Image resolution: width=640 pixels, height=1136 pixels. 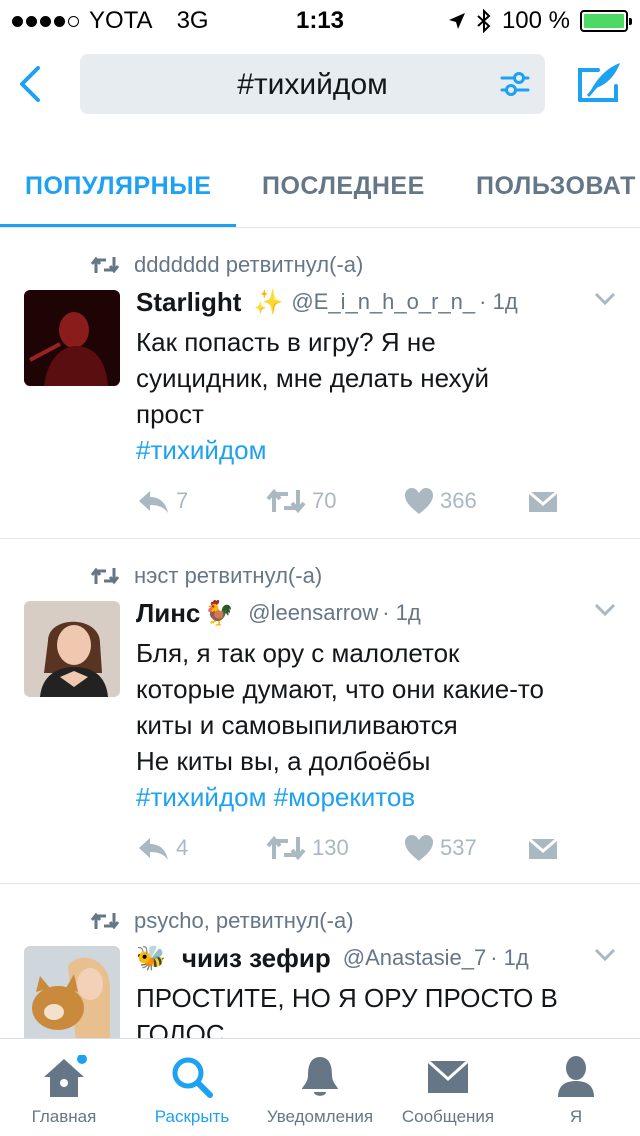 I want to click on search-input: #тихийдом, so click(x=312, y=84).